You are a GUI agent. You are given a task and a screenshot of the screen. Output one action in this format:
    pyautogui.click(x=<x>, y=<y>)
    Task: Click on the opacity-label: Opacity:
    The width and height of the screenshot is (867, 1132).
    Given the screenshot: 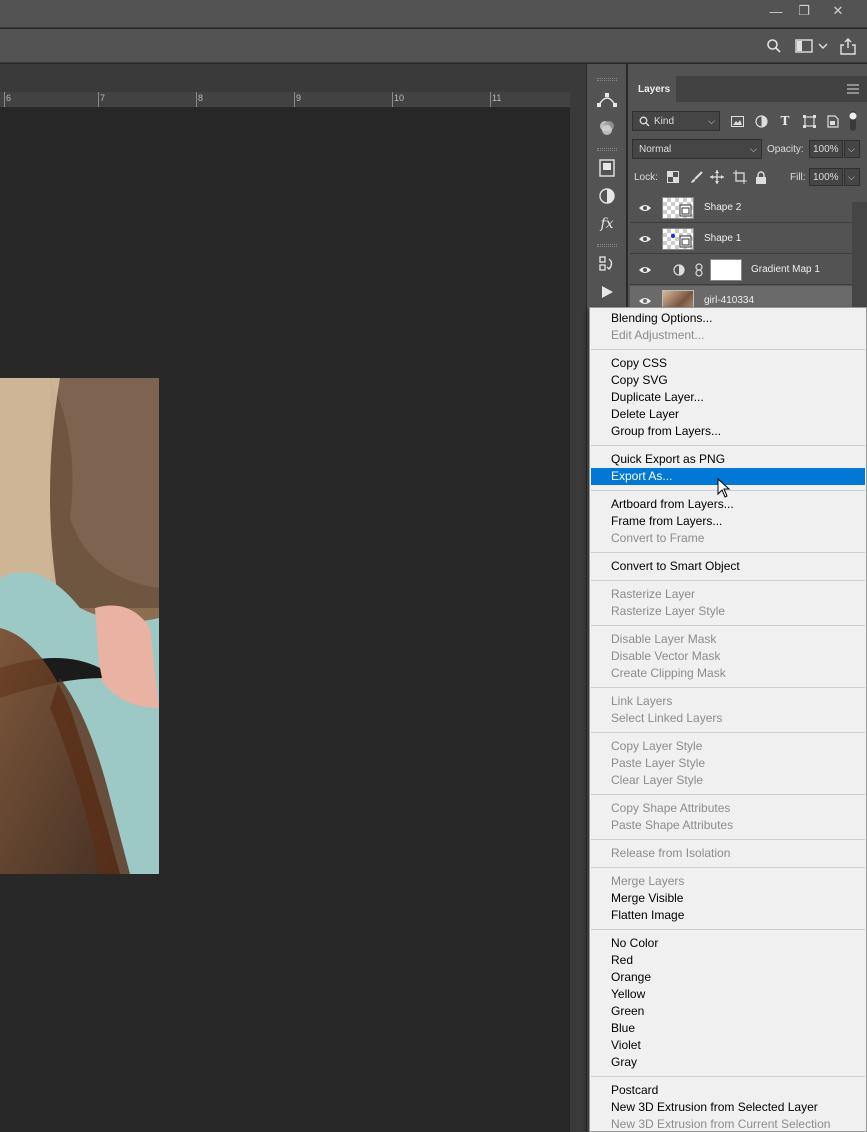 What is the action you would take?
    pyautogui.click(x=785, y=149)
    